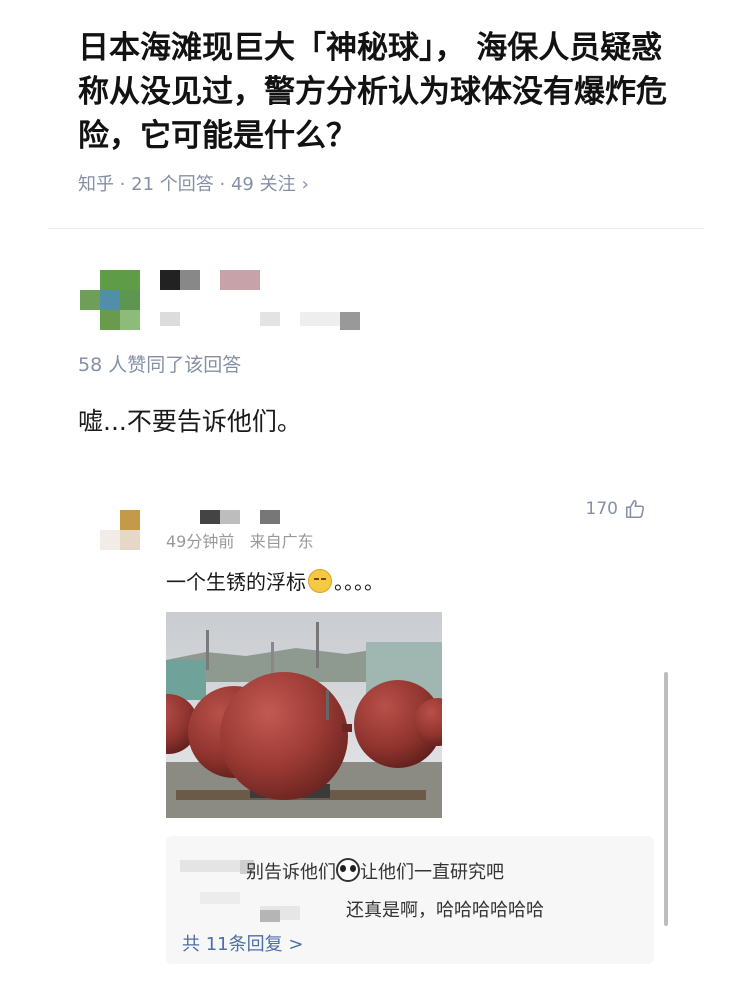  I want to click on commenter-name-obscured, so click(230, 517).